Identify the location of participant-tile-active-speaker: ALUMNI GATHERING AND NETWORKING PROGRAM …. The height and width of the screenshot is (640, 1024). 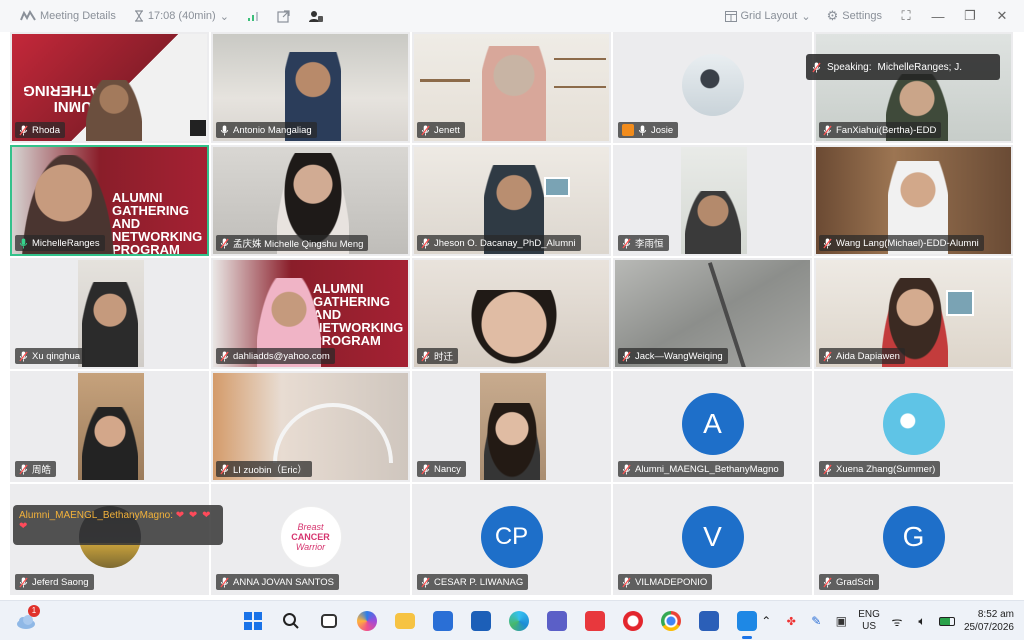
(109, 200).